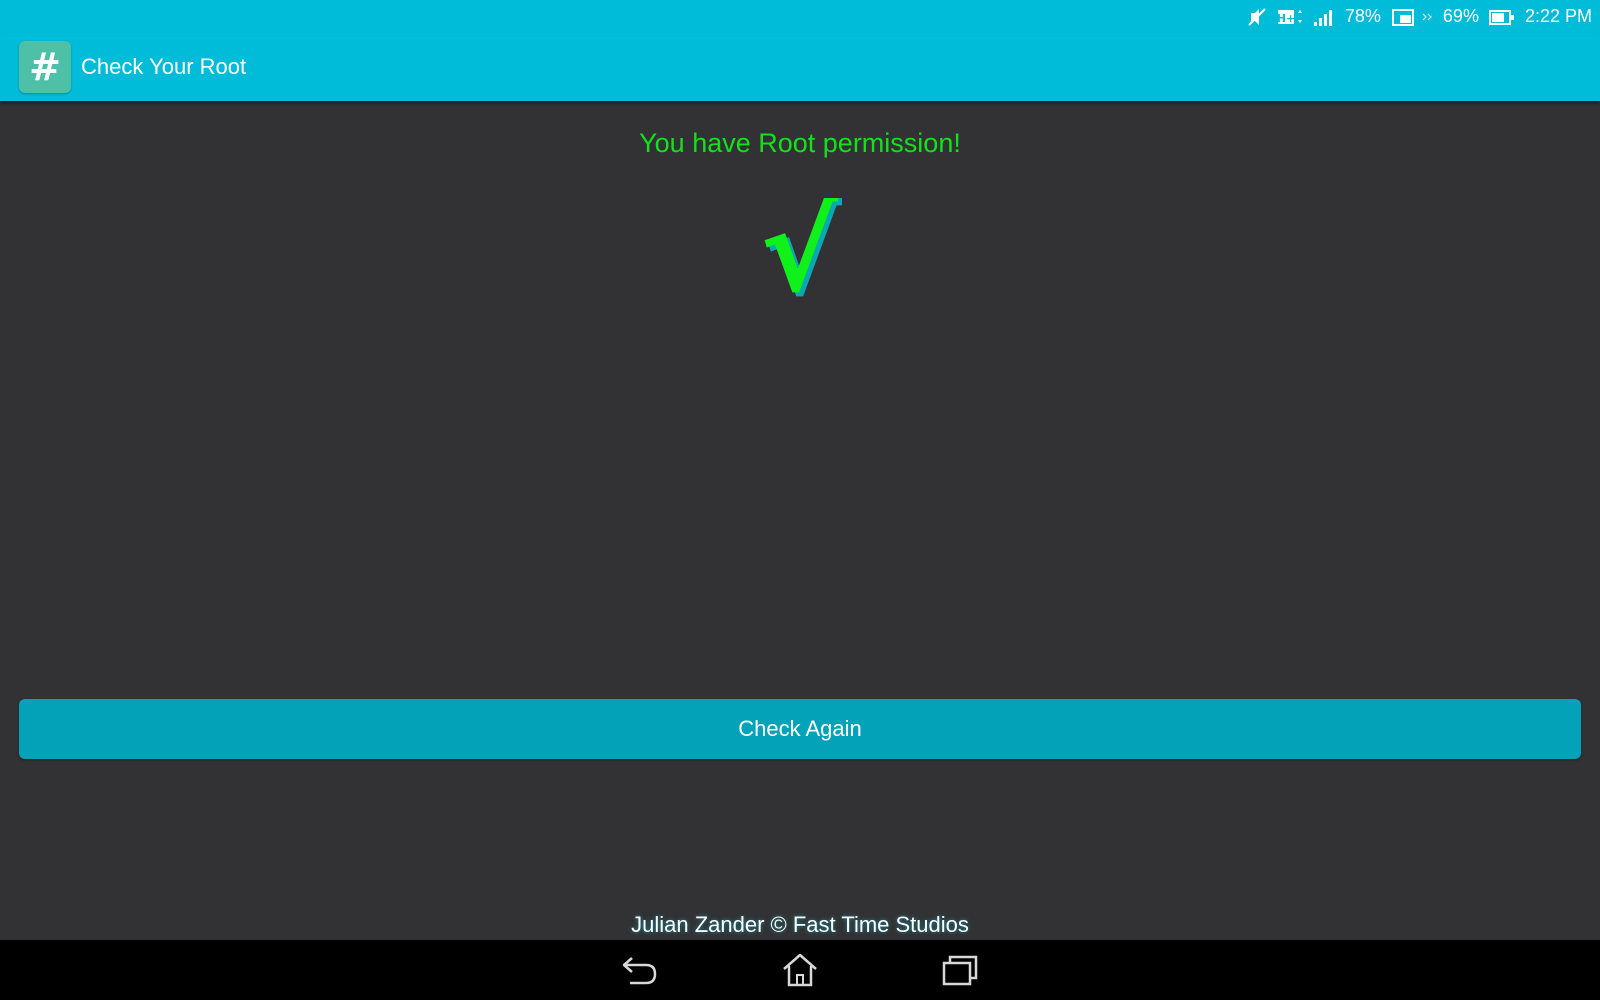  I want to click on home-button, so click(800, 970).